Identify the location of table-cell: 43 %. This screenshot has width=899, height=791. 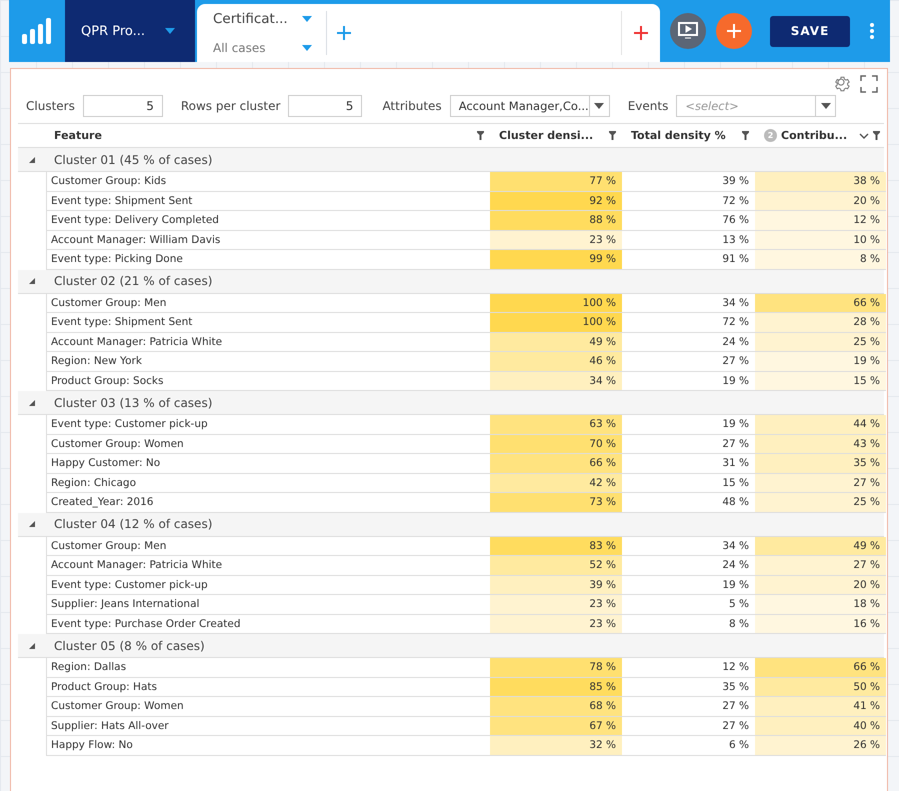
(820, 444).